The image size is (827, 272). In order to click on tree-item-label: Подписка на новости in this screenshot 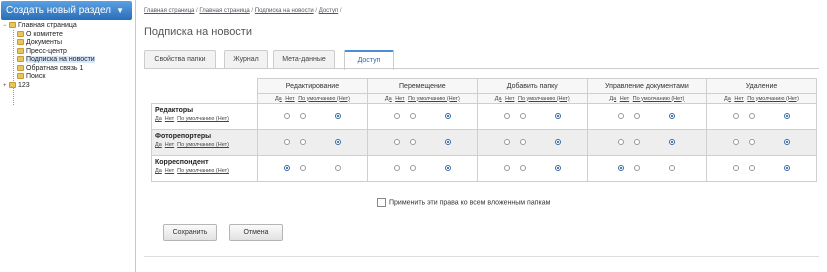, I will do `click(60, 59)`.